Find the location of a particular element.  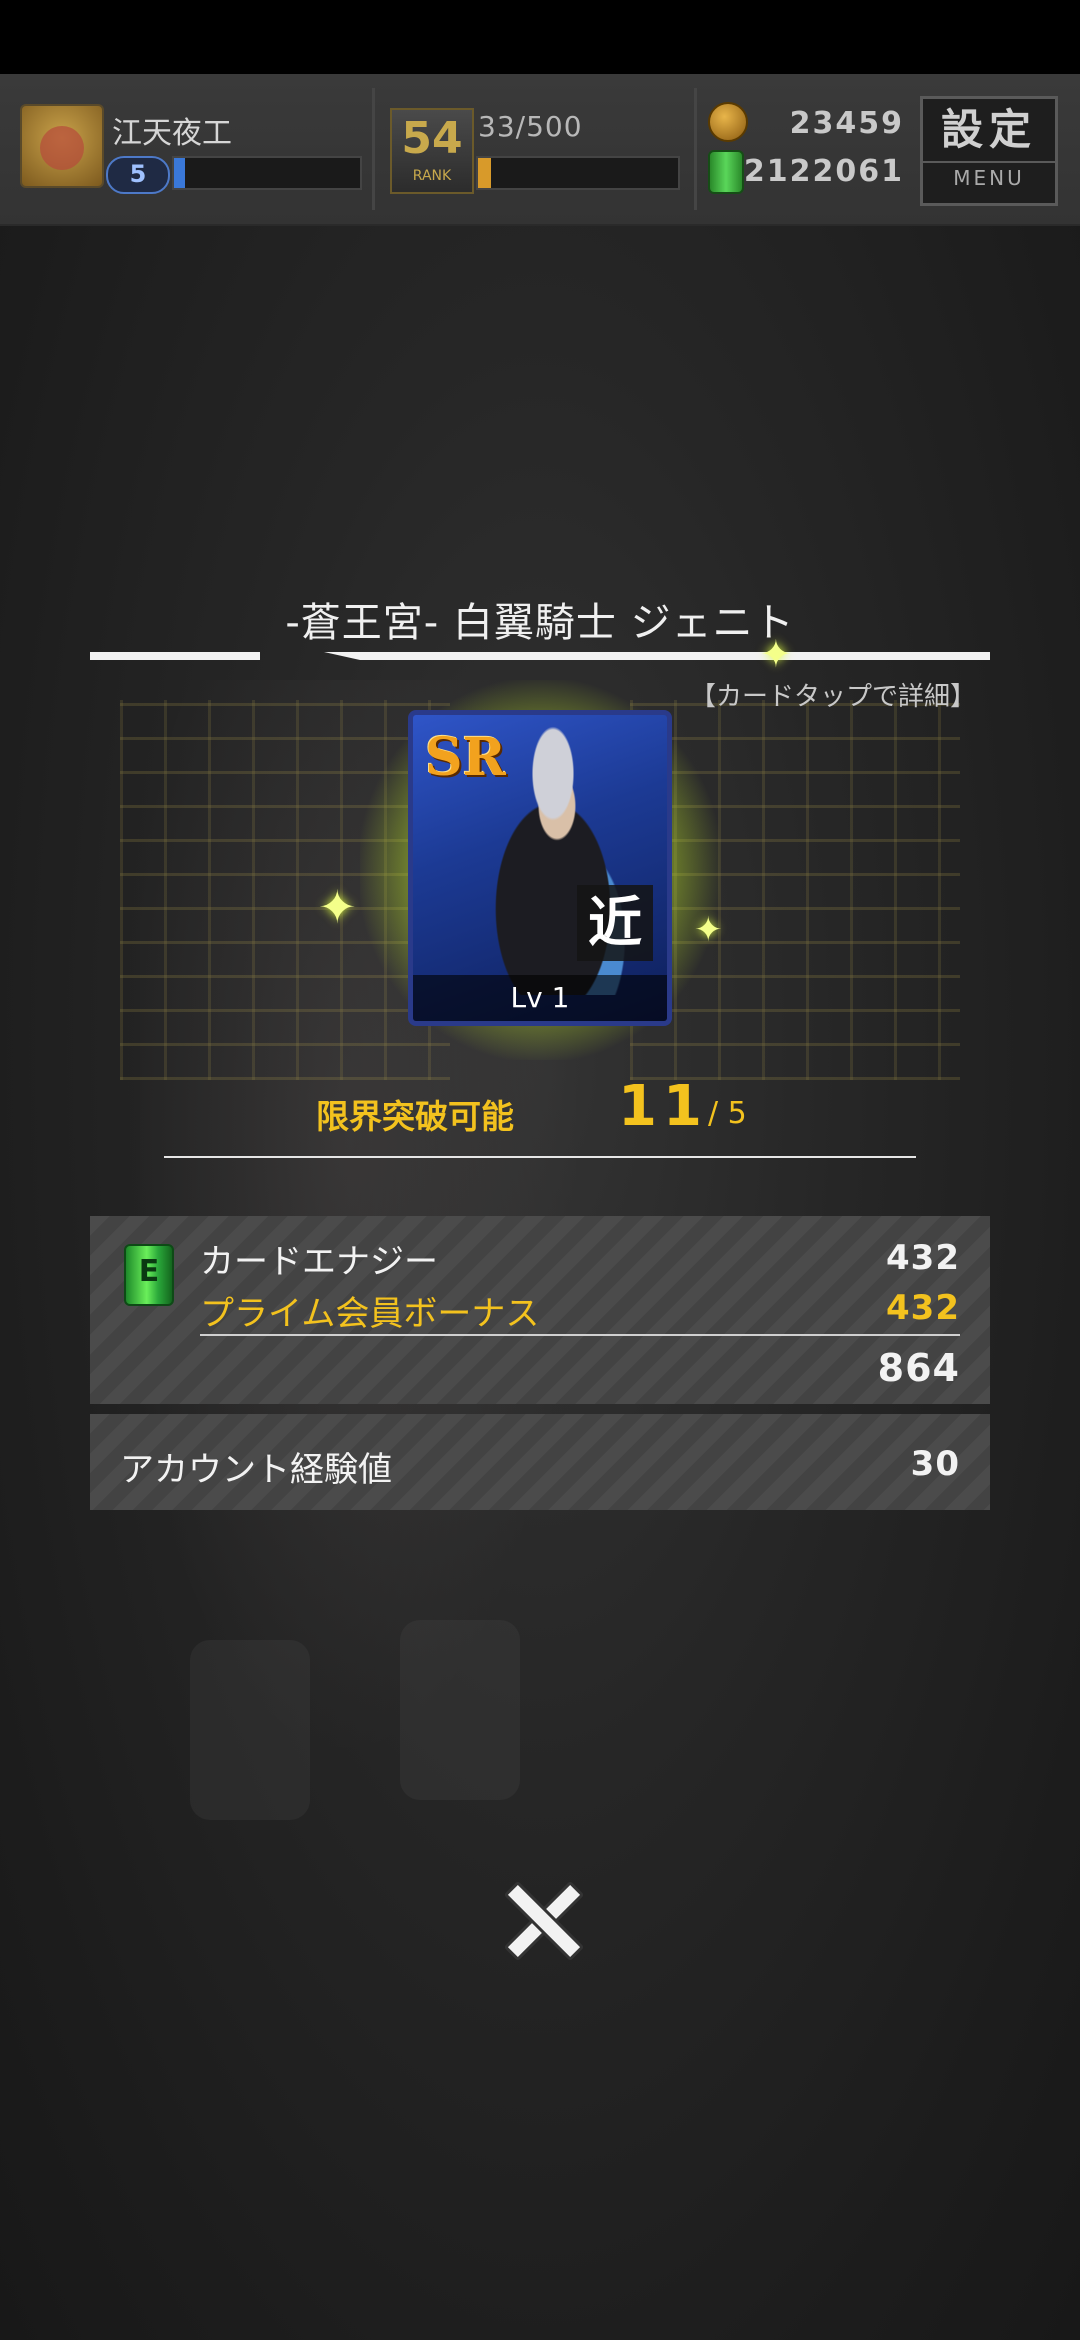

settings-menu-button: 設定 MENU is located at coordinates (989, 151).